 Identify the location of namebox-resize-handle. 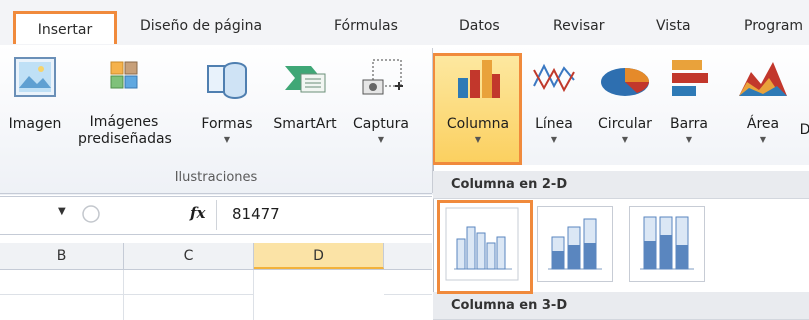
(91, 214).